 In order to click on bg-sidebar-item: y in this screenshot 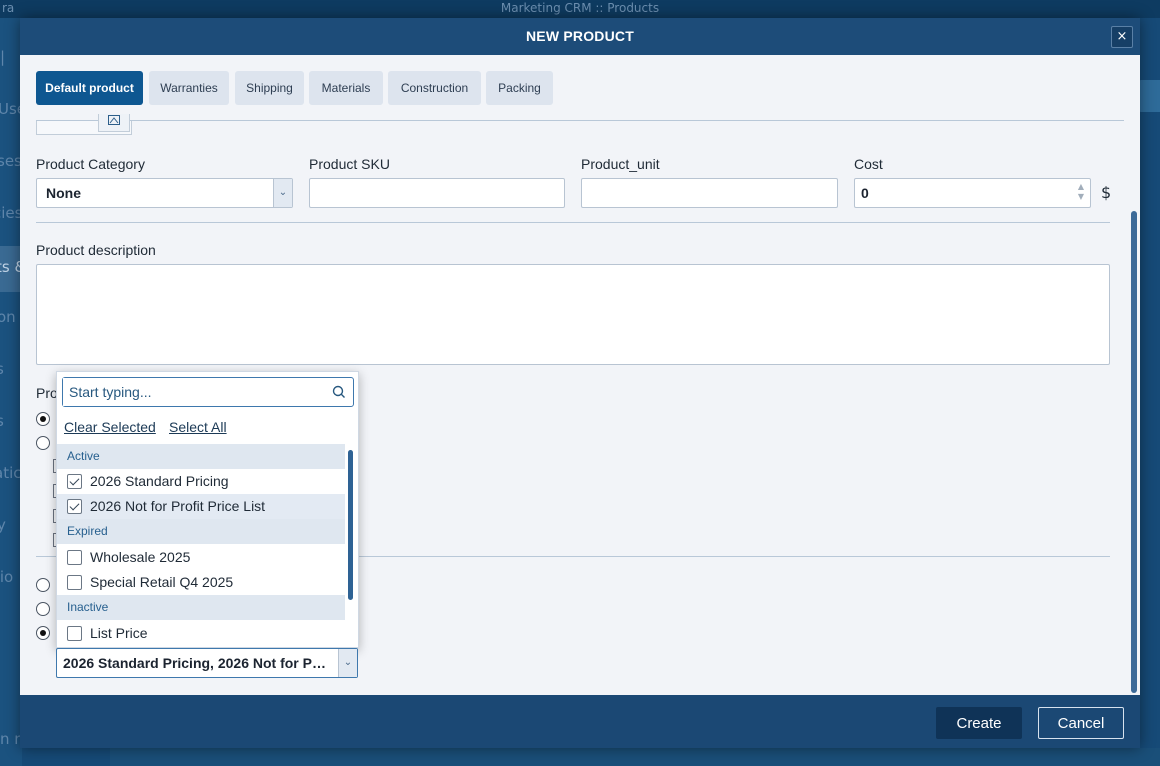, I will do `click(3, 525)`.